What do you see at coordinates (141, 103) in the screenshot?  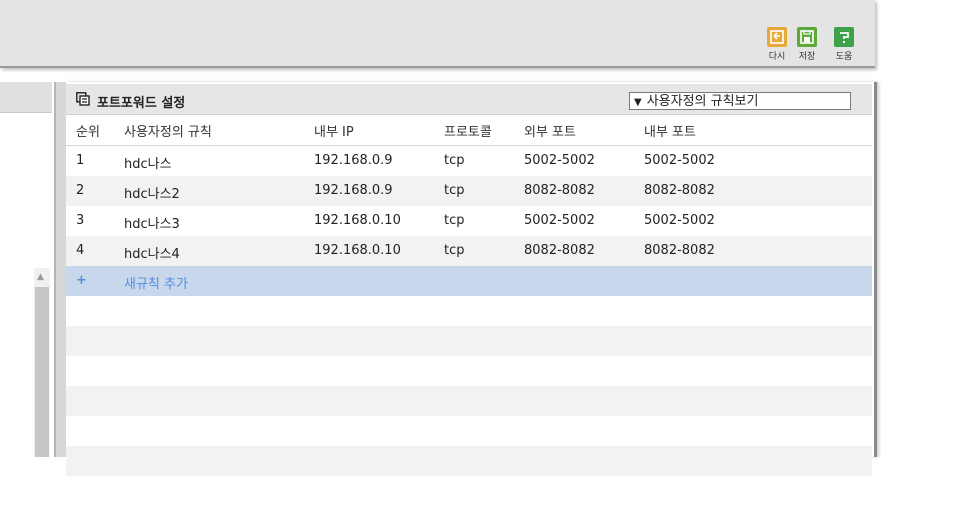 I see `panel-title: 포트포워드 설정` at bounding box center [141, 103].